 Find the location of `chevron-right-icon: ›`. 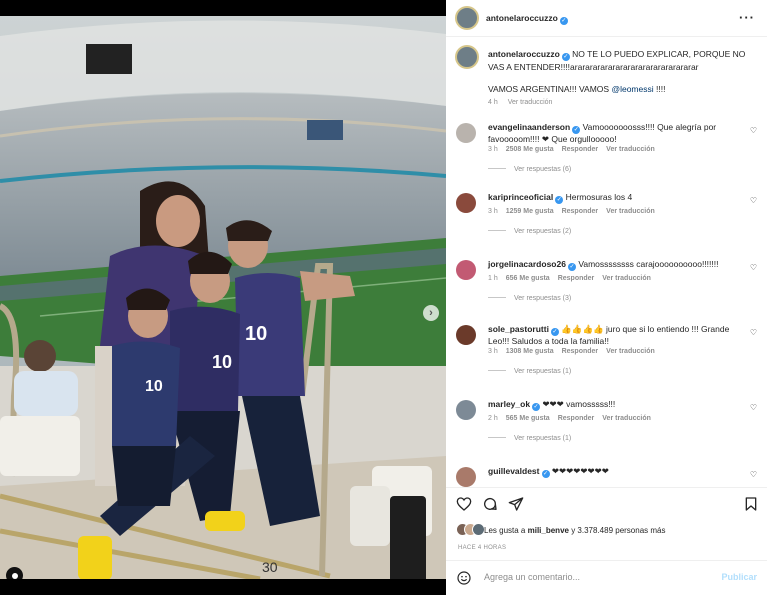

chevron-right-icon: › is located at coordinates (431, 313).